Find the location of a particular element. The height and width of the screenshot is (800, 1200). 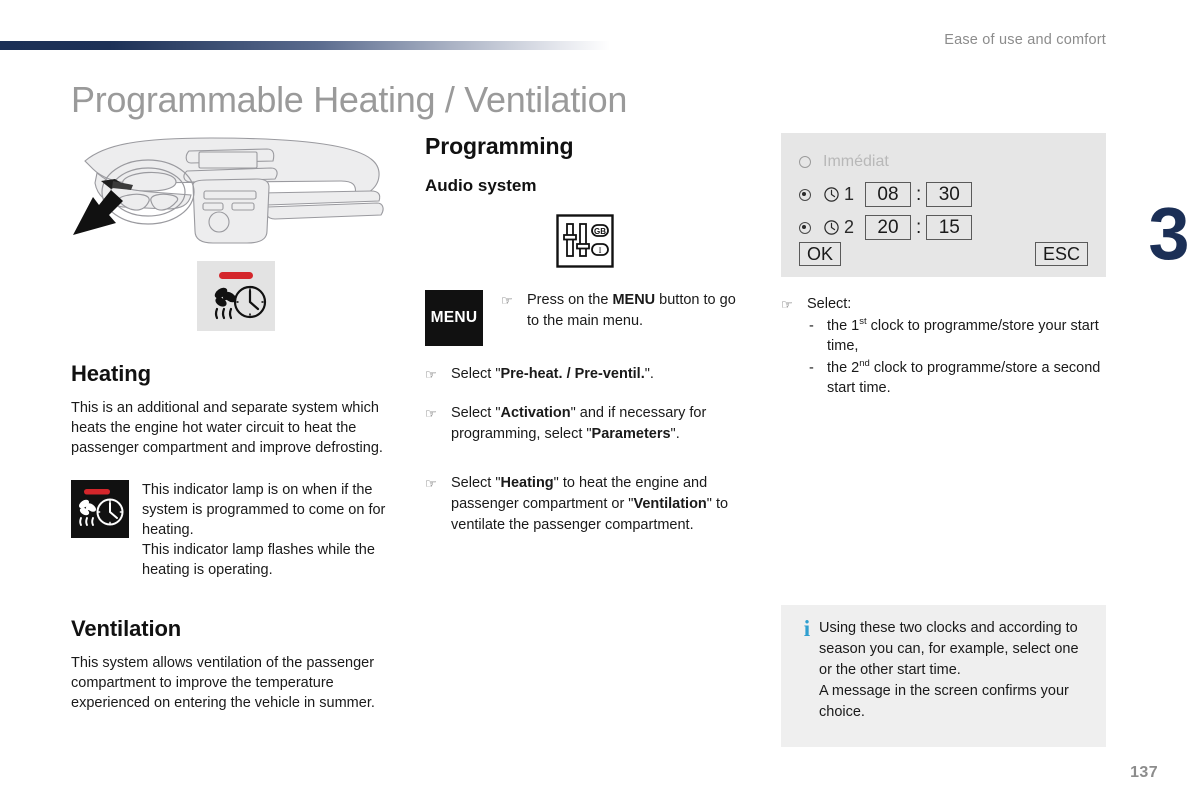

audio-system-icon: GB I is located at coordinates (585, 241).